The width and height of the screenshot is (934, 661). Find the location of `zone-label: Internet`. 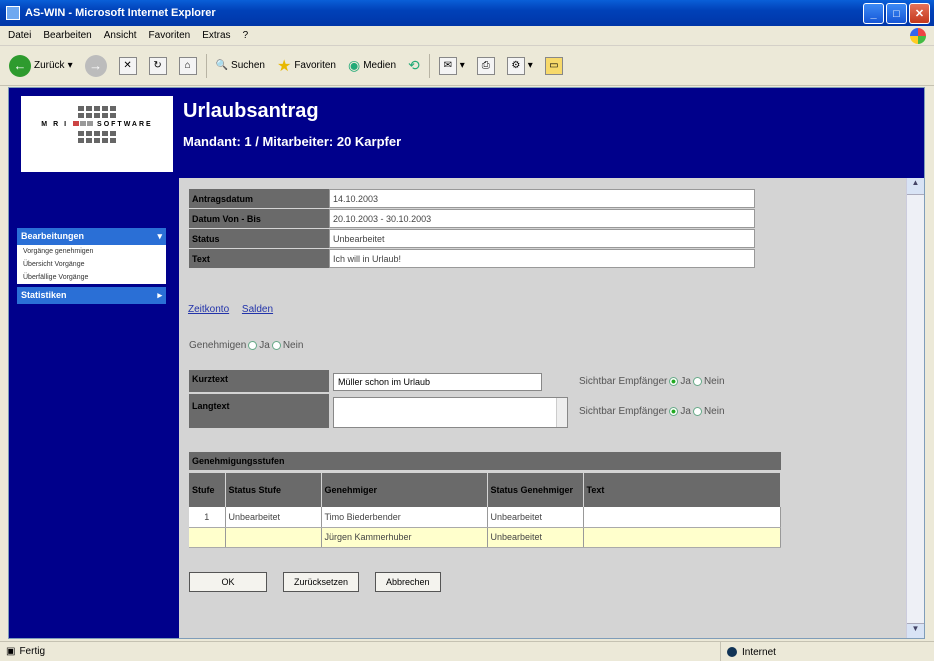

zone-label: Internet is located at coordinates (759, 652).